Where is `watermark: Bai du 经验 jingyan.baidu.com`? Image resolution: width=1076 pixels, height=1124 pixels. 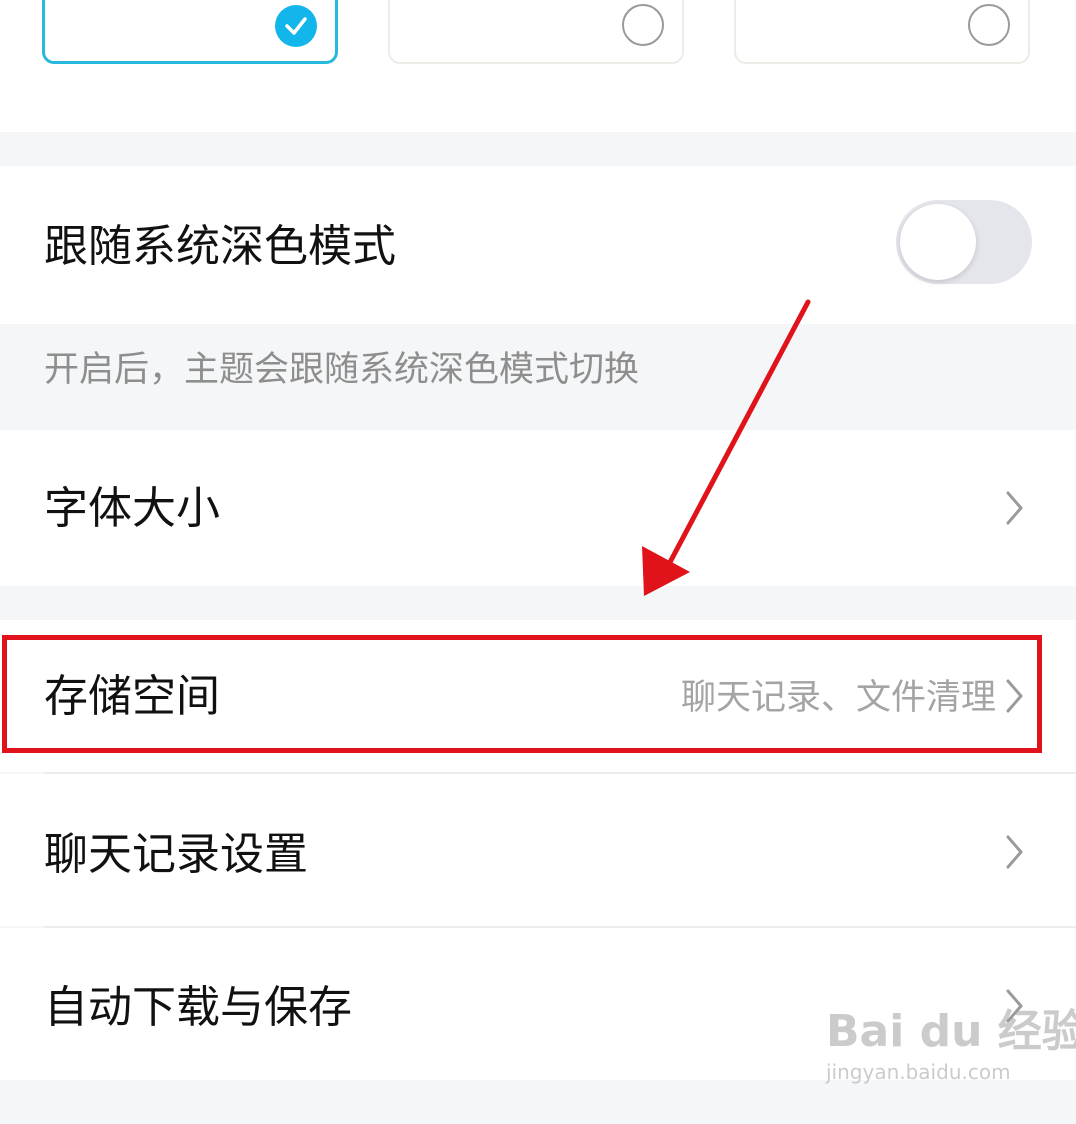 watermark: Bai du 经验 jingyan.baidu.com is located at coordinates (951, 1045).